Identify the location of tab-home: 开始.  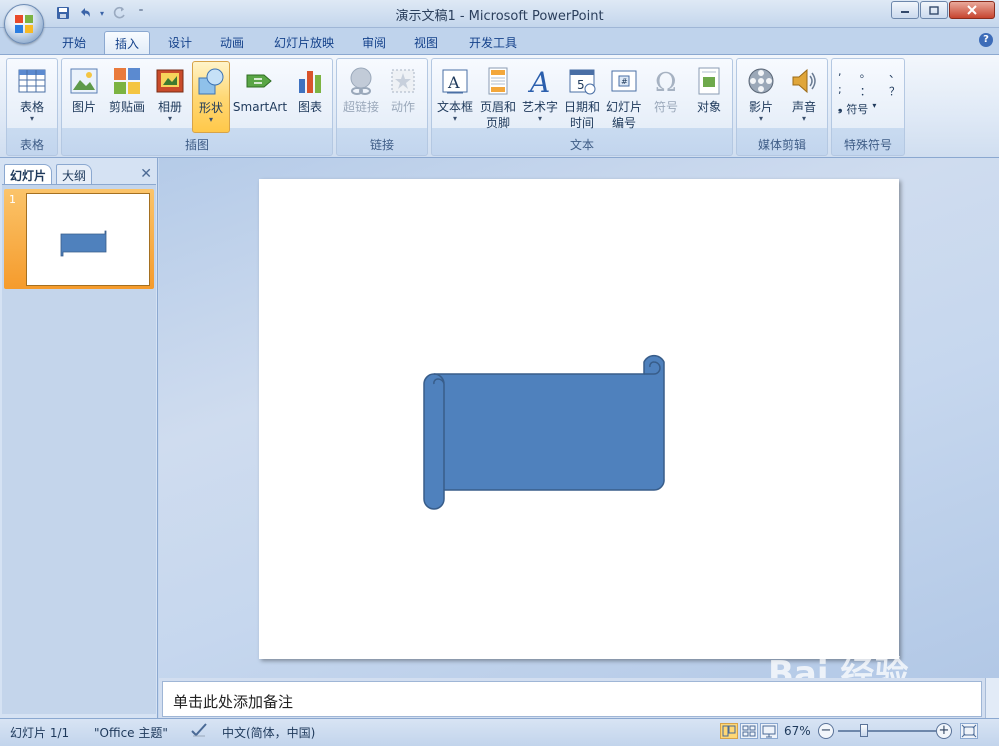
(74, 42).